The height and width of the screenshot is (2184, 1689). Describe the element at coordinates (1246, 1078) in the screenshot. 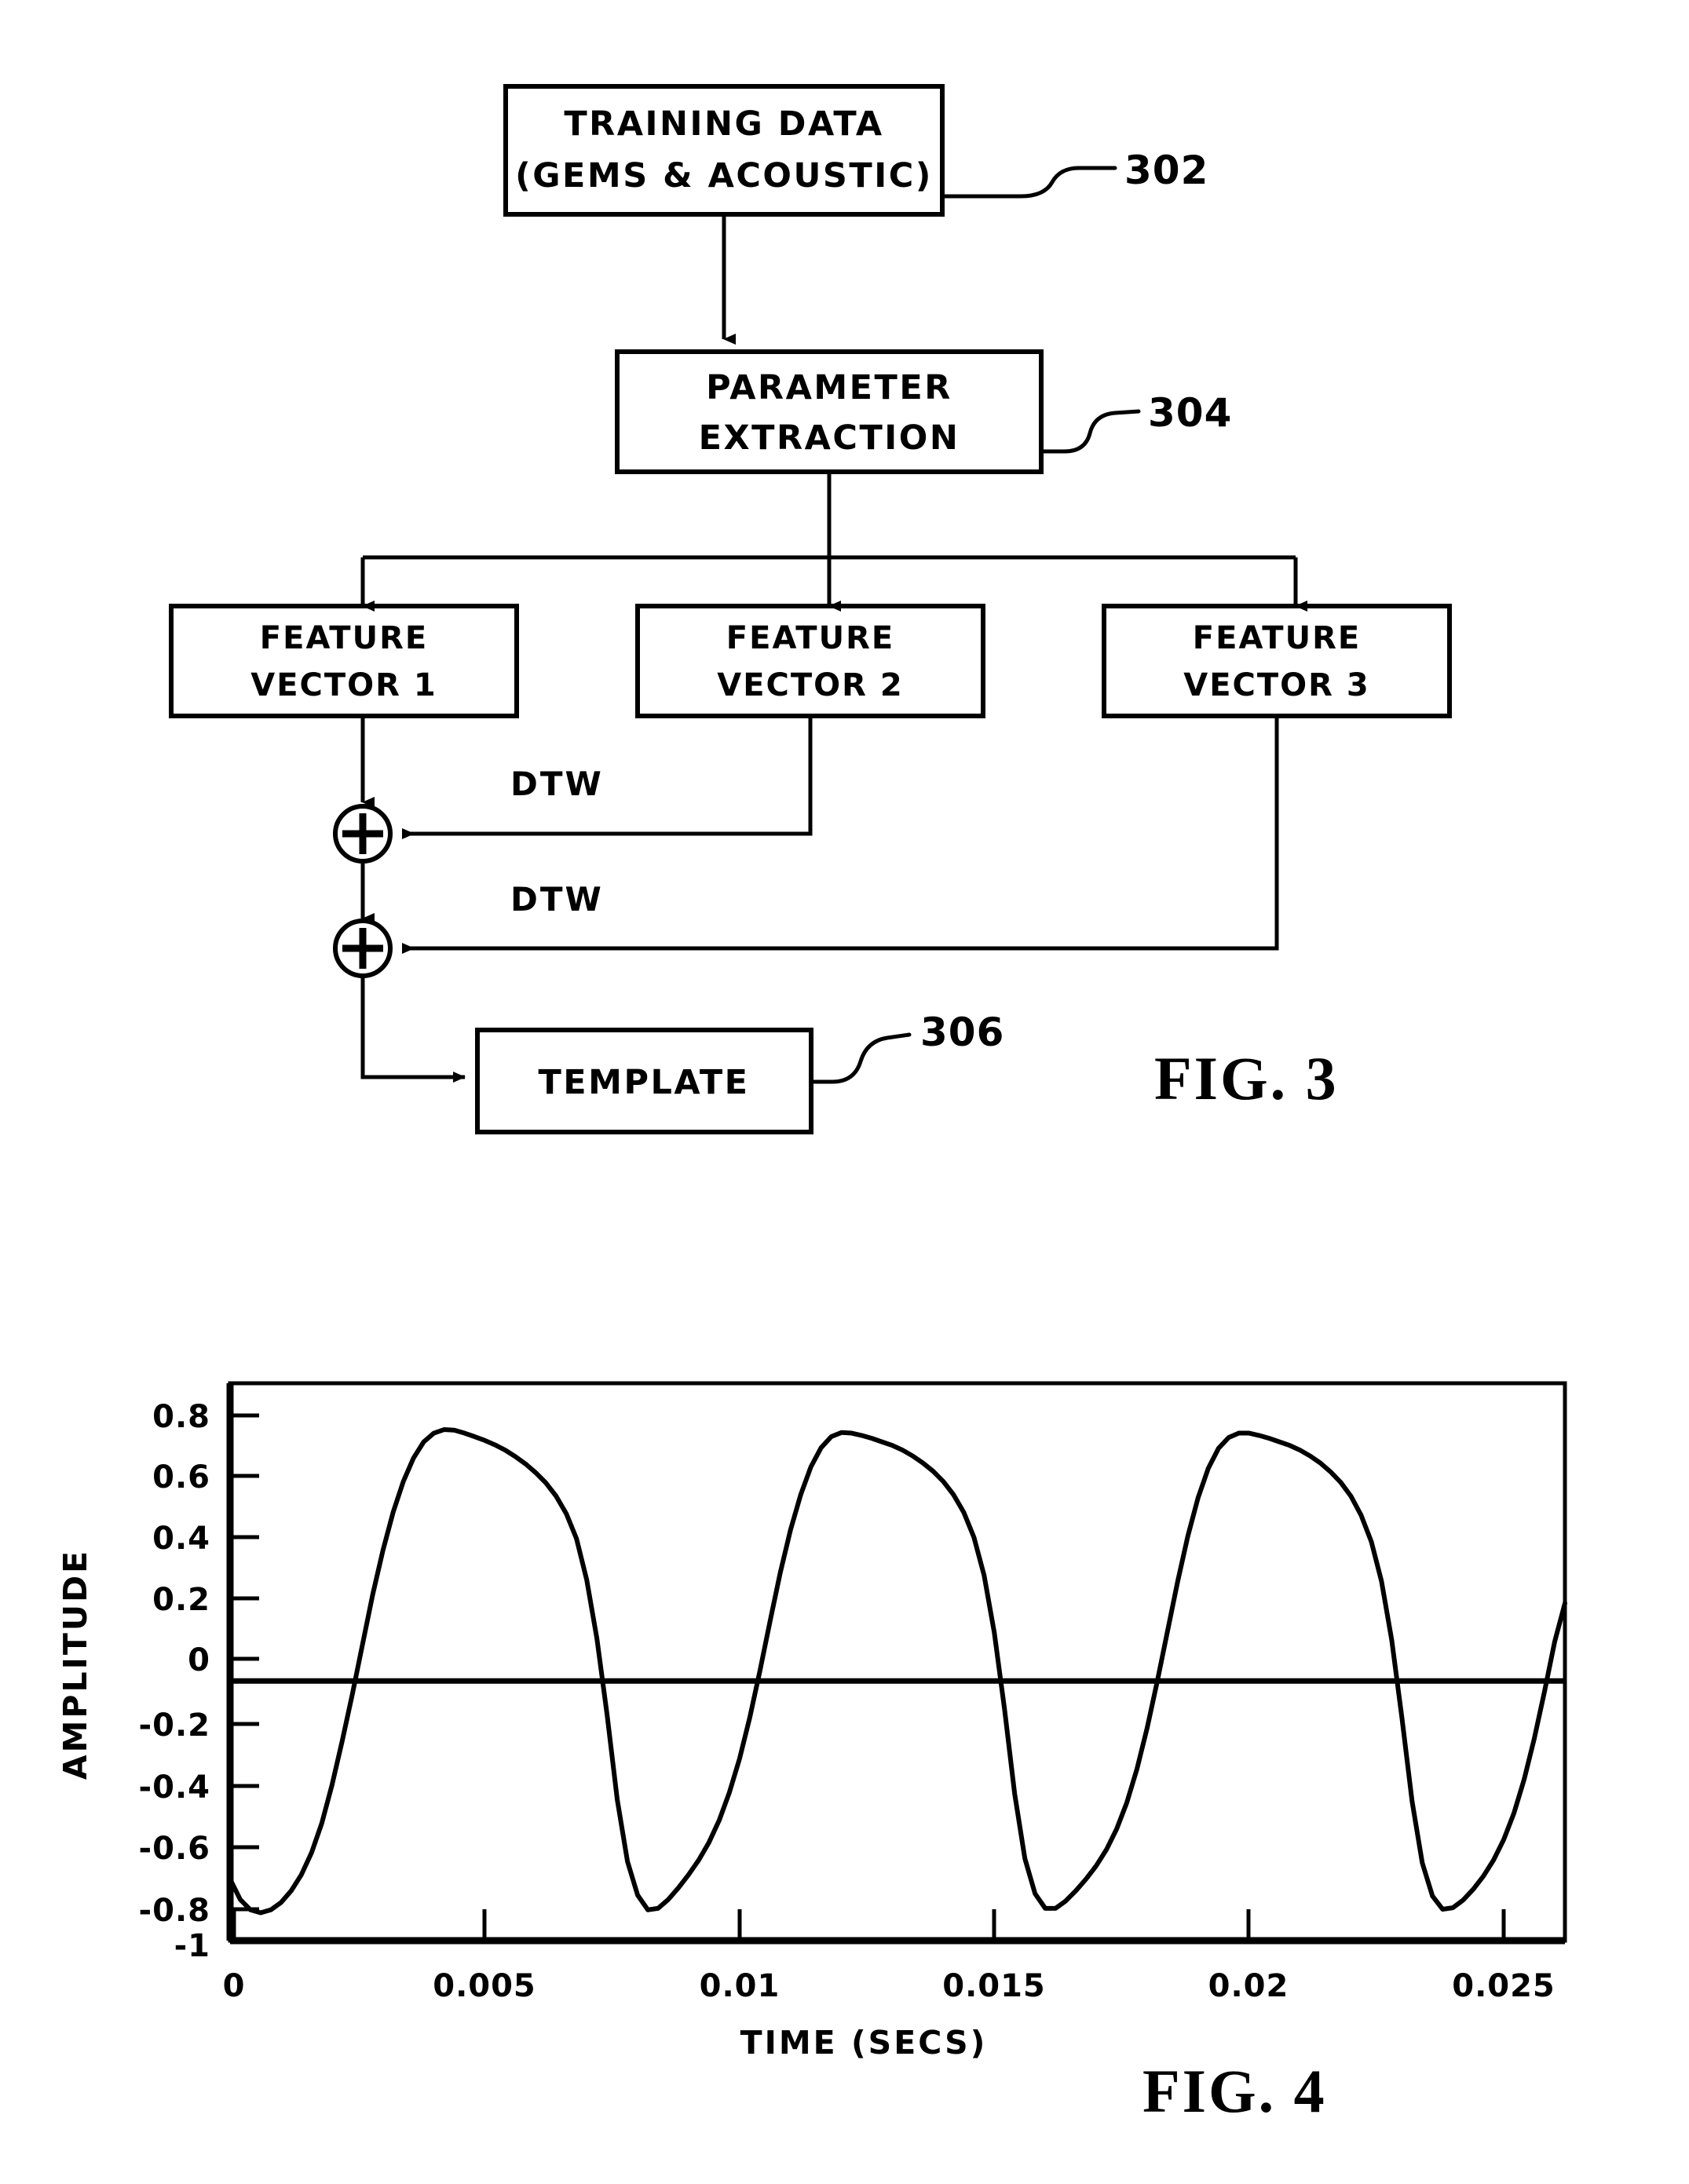

I see `figure-3-caption: FIG. 3` at that location.